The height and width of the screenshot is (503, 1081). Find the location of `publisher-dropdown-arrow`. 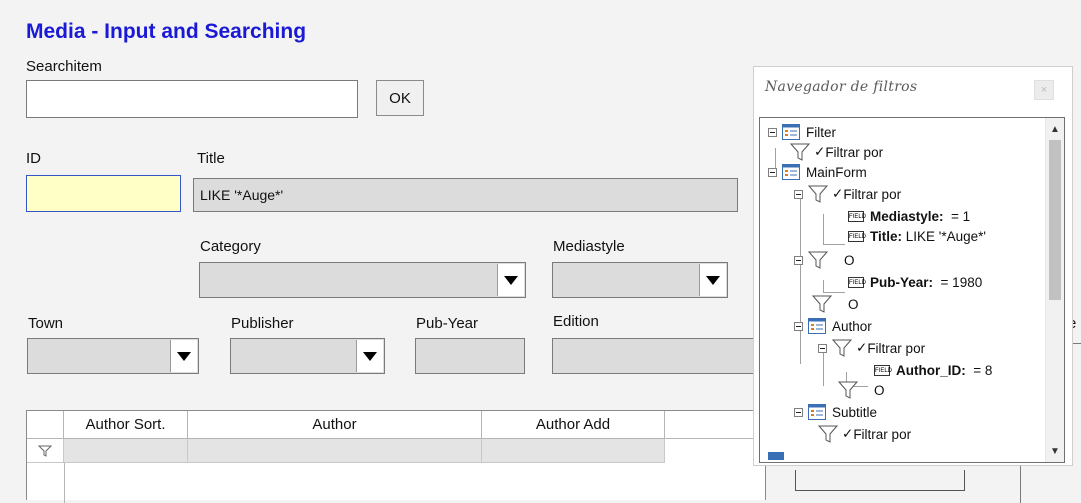

publisher-dropdown-arrow is located at coordinates (369, 356).